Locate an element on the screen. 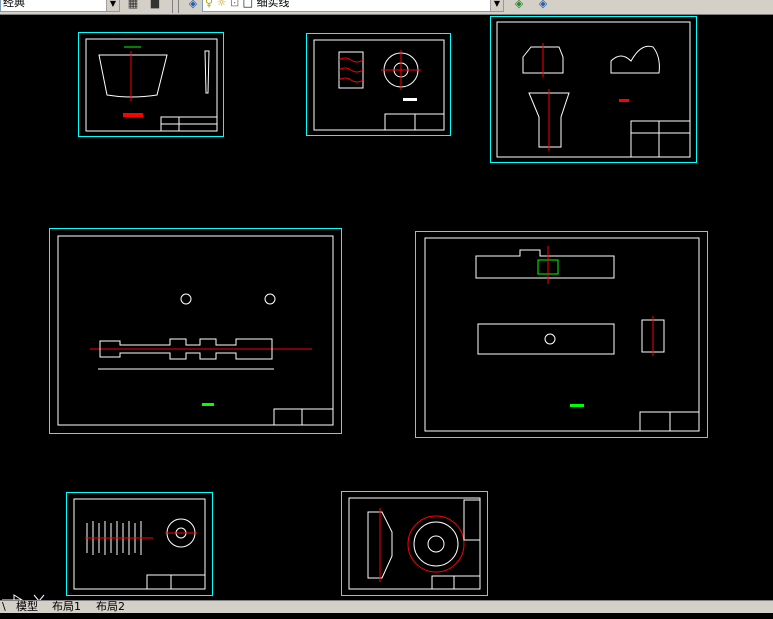 The height and width of the screenshot is (619, 773). tab-model: 模型 is located at coordinates (27, 606).